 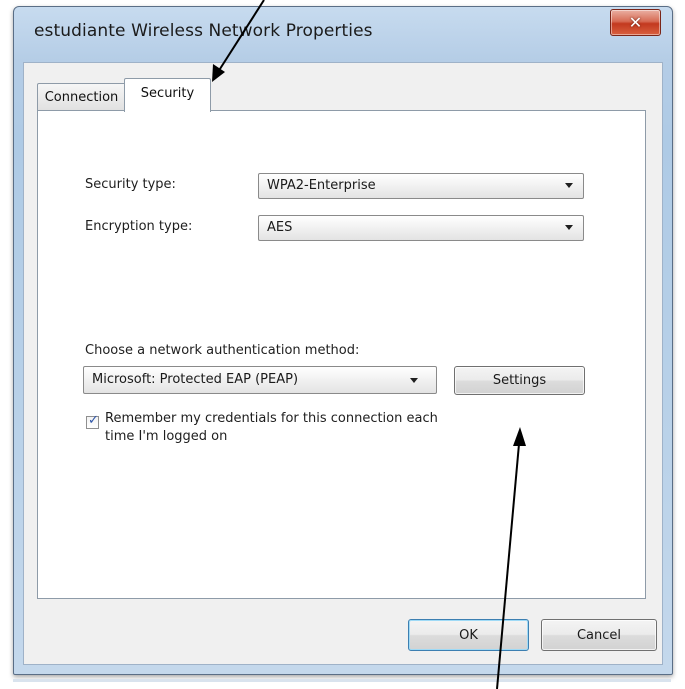 I want to click on checkmark-icon: ✓, so click(x=93, y=420).